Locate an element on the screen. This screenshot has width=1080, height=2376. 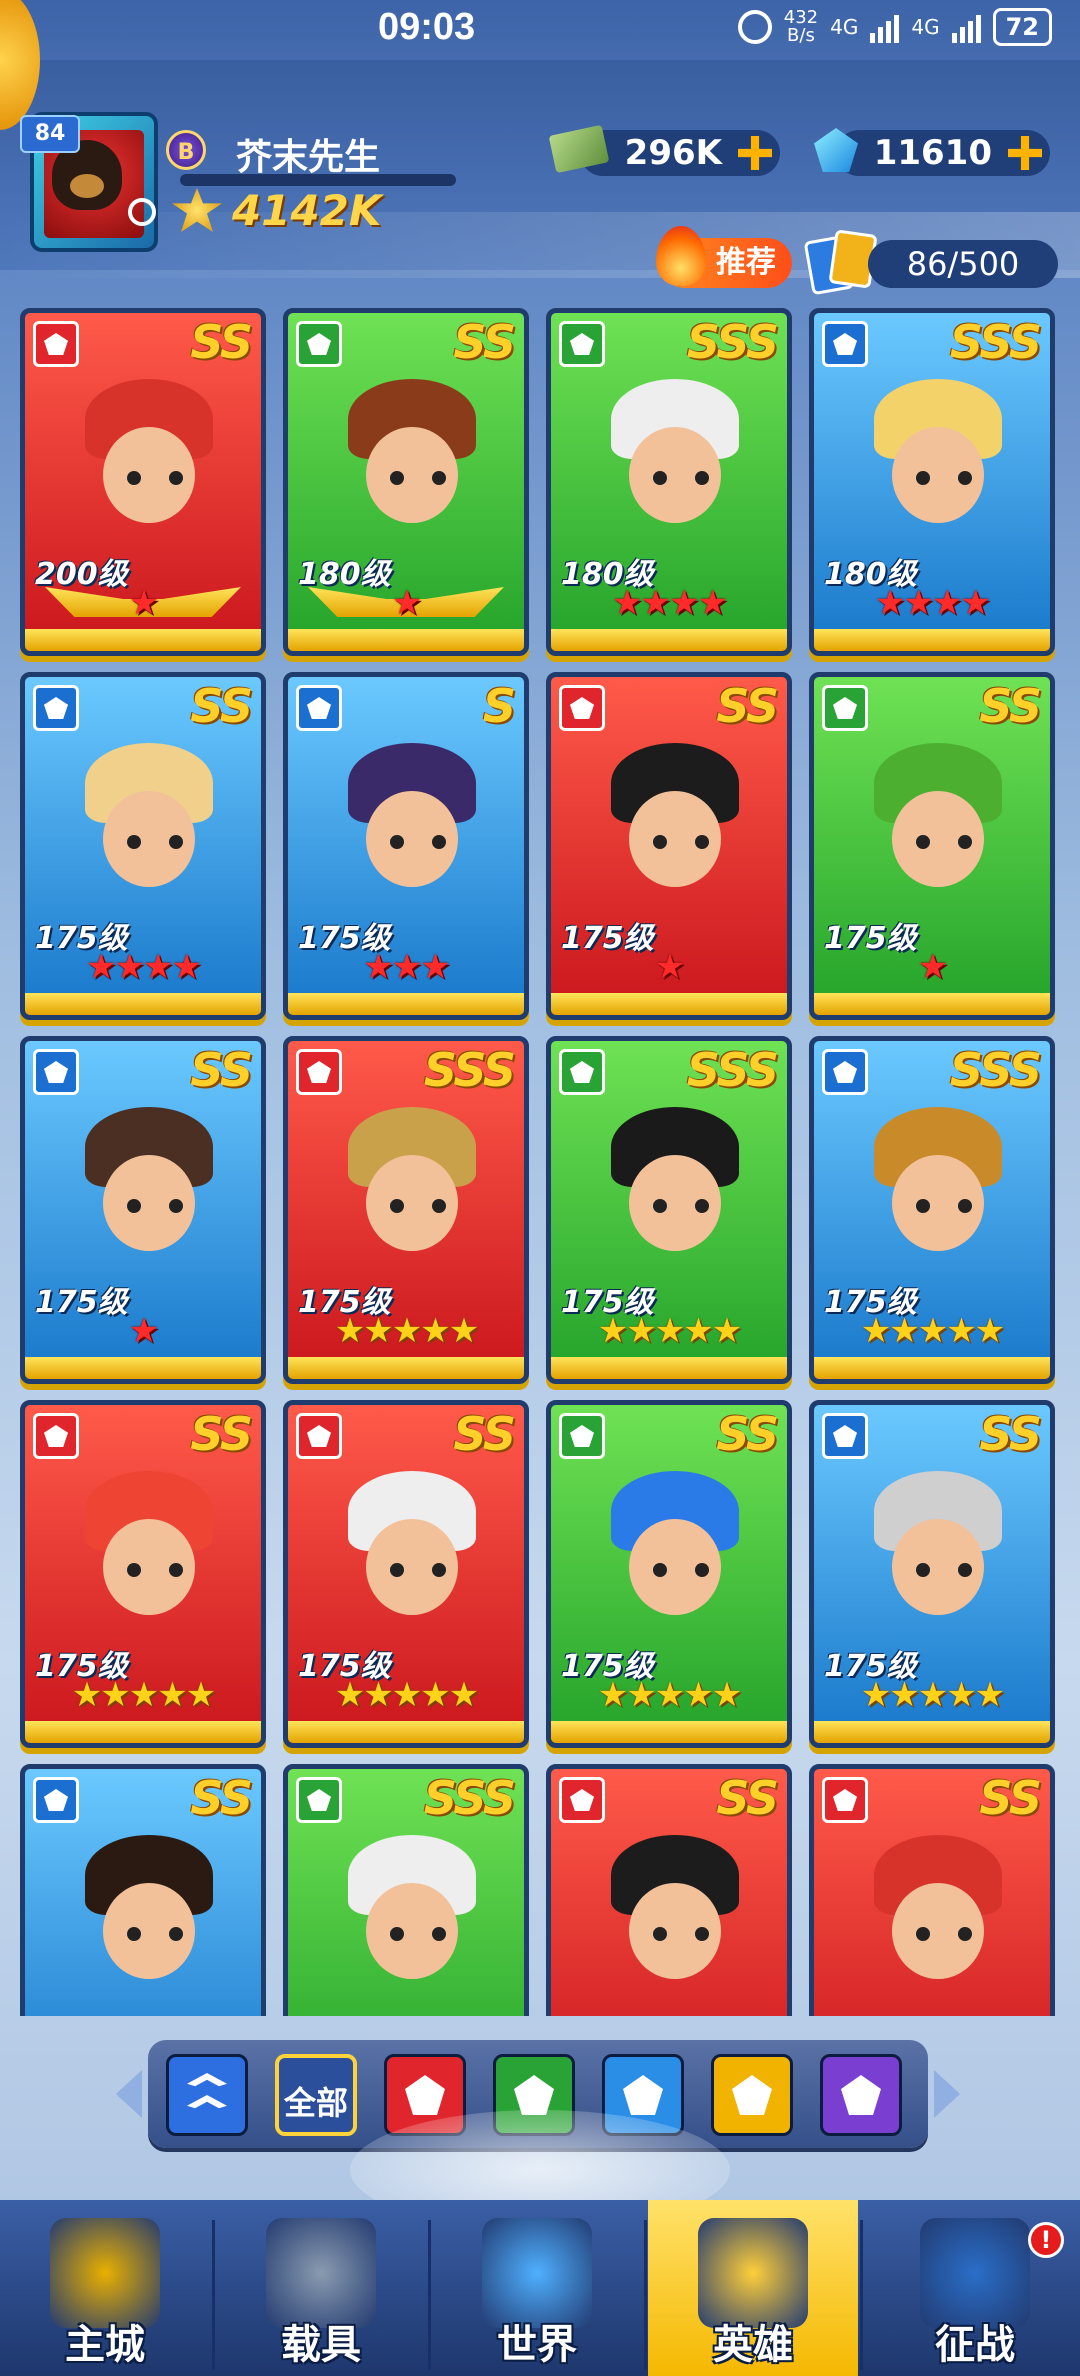
search-icon is located at coordinates (142, 212).